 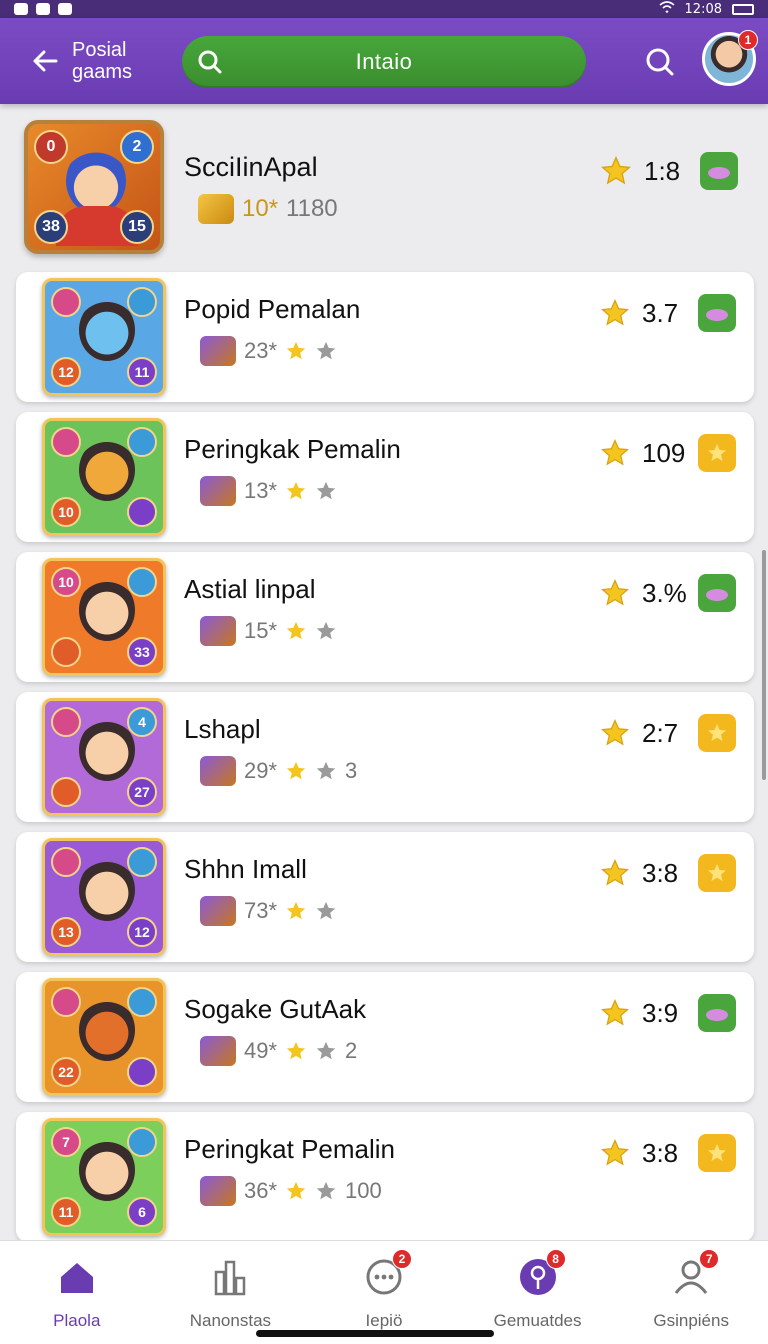 What do you see at coordinates (142, 1212) in the screenshot?
I see `corner-badge: 6` at bounding box center [142, 1212].